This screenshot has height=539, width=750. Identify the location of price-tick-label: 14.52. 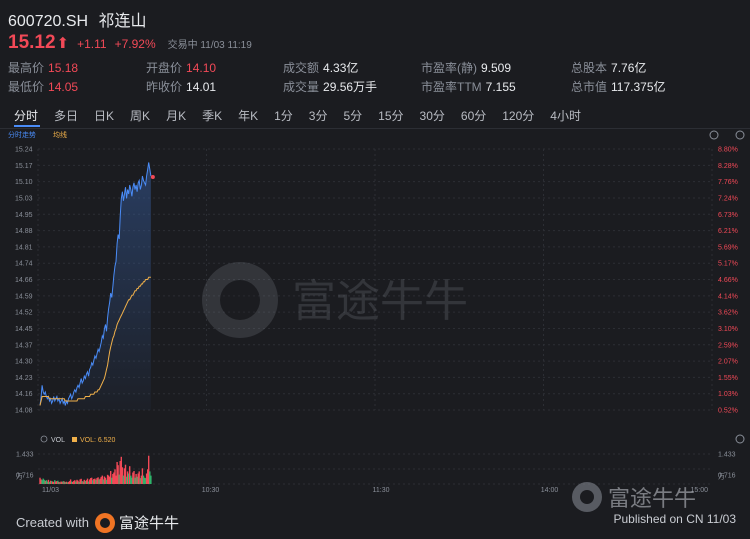
(24, 313).